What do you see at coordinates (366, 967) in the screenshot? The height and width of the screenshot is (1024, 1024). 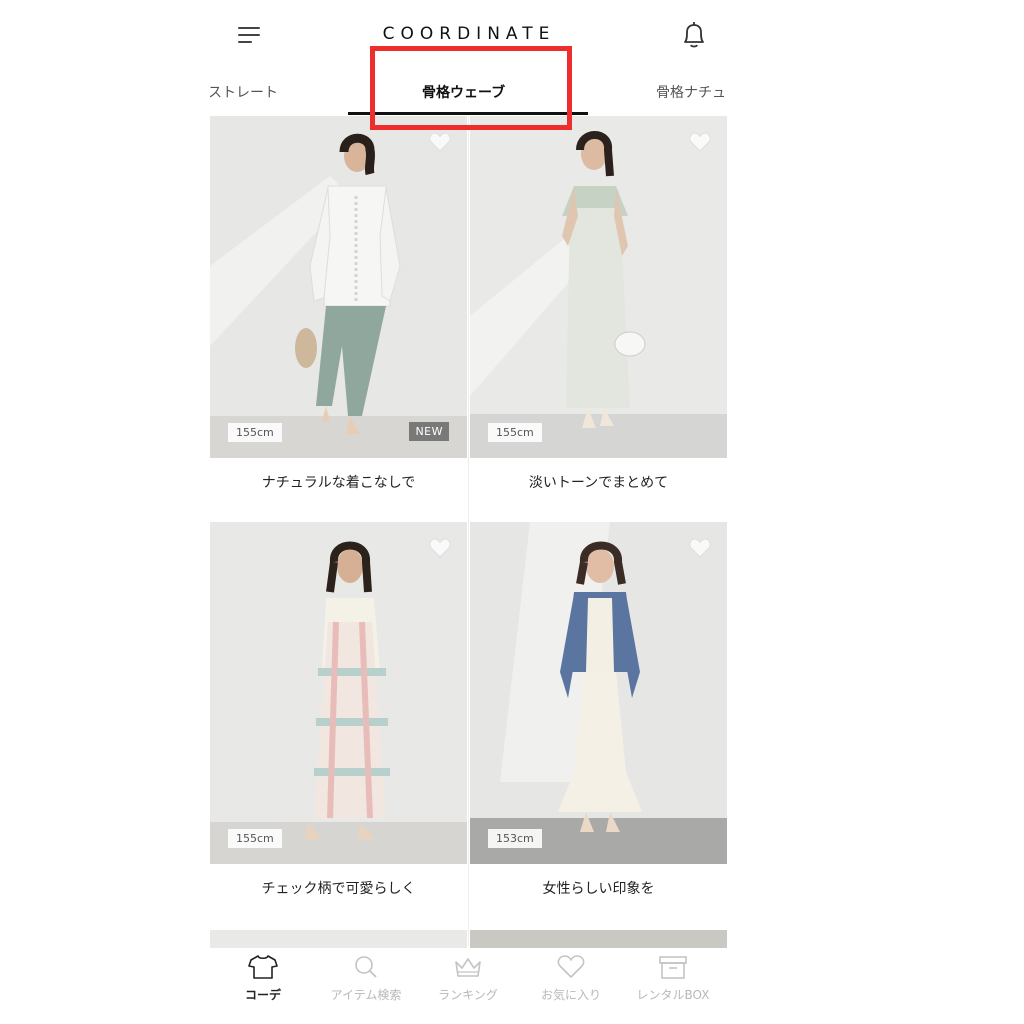 I see `search-icon` at bounding box center [366, 967].